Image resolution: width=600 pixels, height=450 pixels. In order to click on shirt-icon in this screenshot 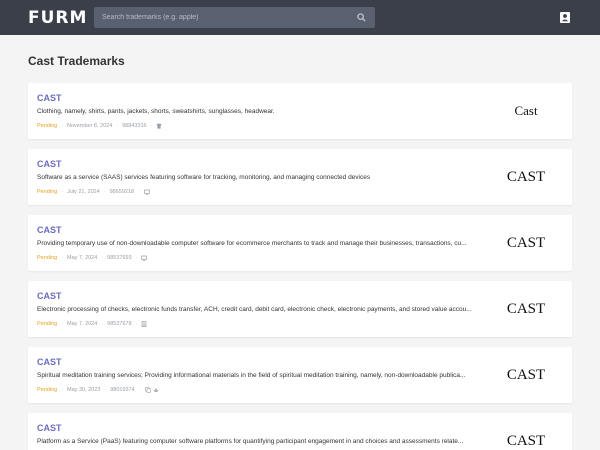, I will do `click(159, 126)`.